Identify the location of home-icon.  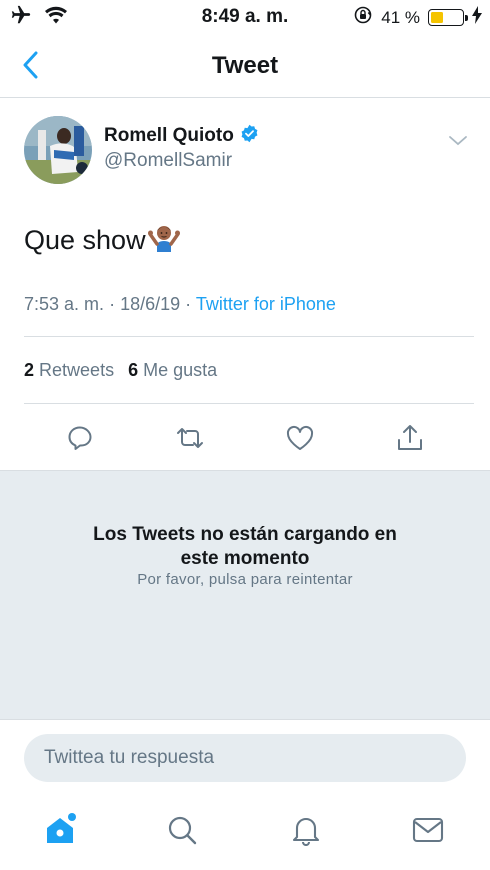
(61, 828).